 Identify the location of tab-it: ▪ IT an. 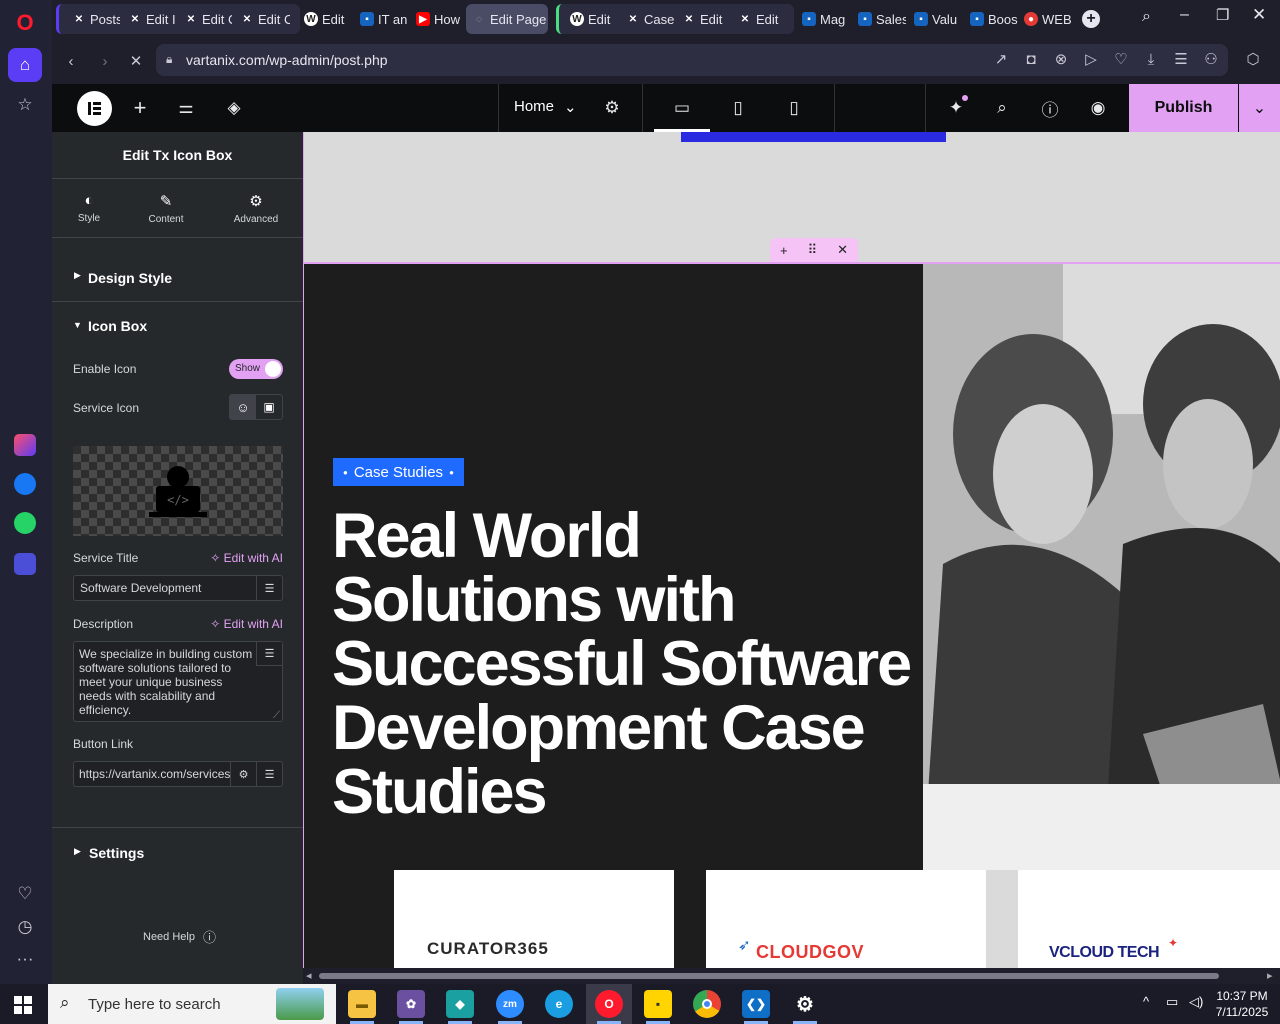
(381, 19).